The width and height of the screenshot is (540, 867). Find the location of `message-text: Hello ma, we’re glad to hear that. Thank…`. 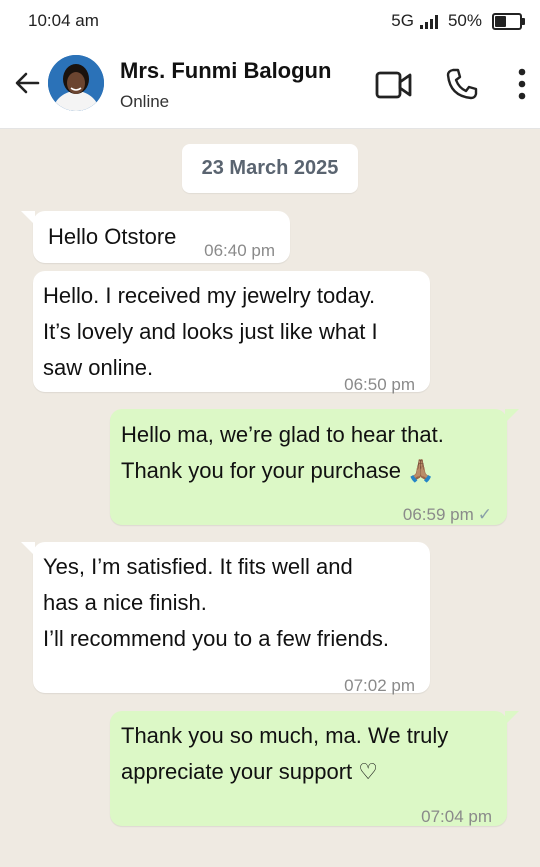

message-text: Hello ma, we’re glad to hear that. Thank… is located at coordinates (282, 452).